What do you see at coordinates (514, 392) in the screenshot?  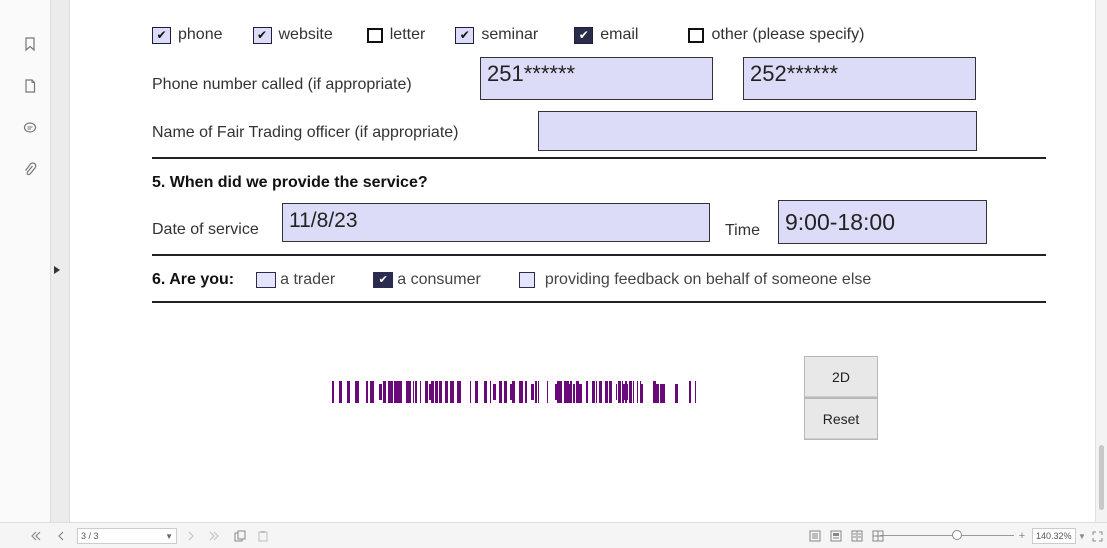 I see `barcode-image` at bounding box center [514, 392].